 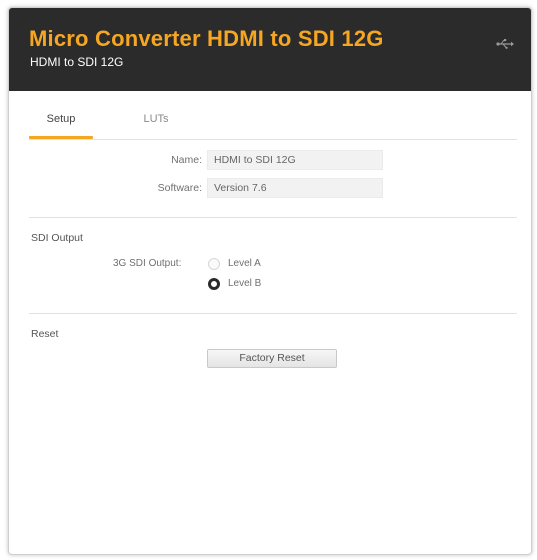 I want to click on name-field: HDMI to SDI 12G, so click(x=295, y=160).